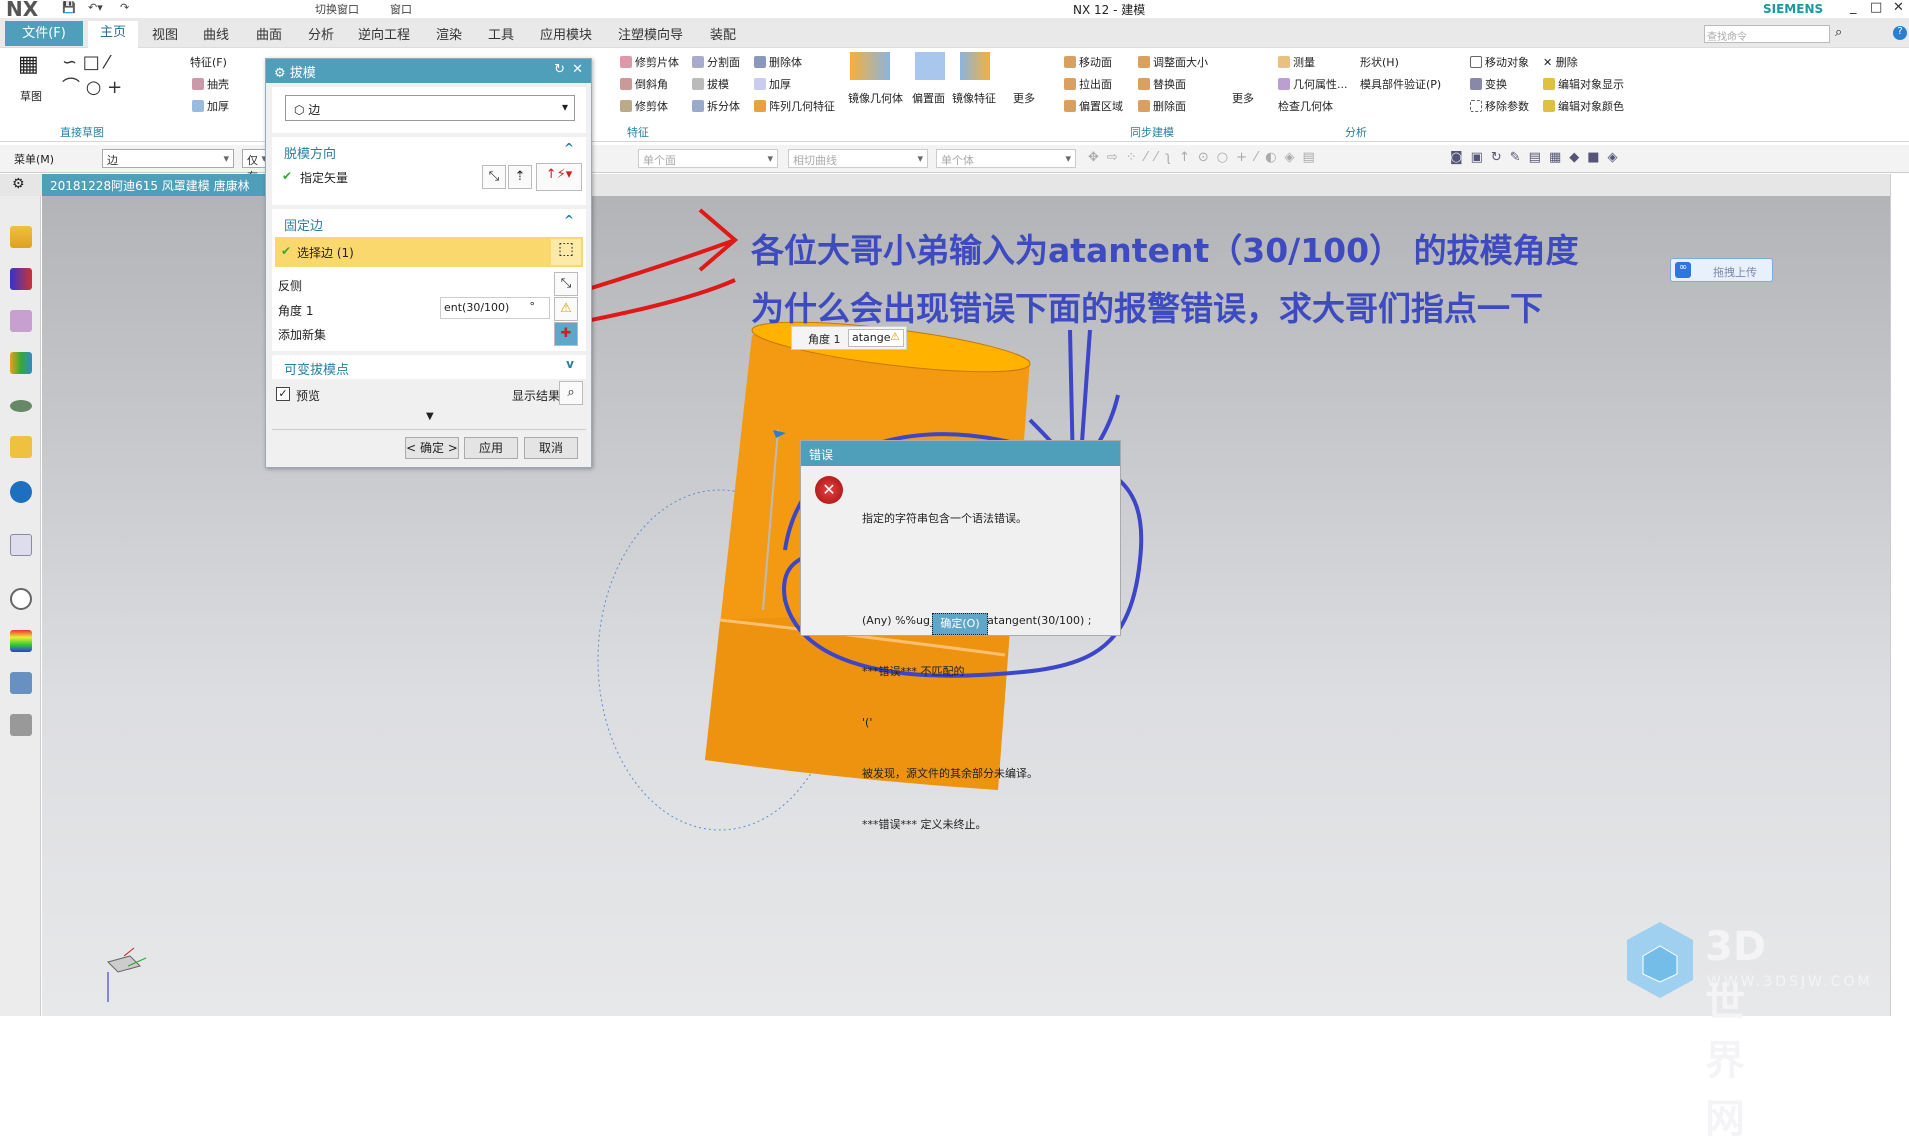 This screenshot has height=1144, width=1909. What do you see at coordinates (494, 177) in the screenshot?
I see `reverse-direction-button: ⤡` at bounding box center [494, 177].